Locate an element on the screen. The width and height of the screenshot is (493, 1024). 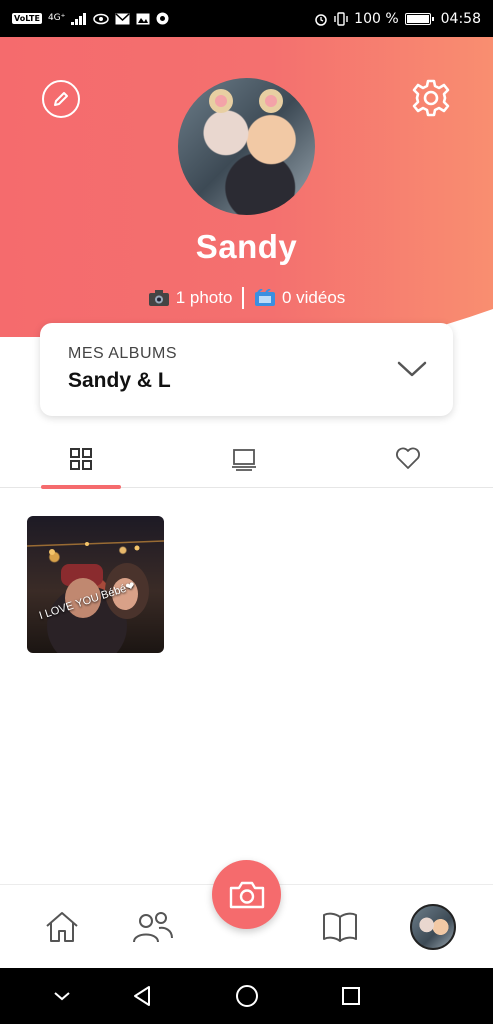
back-triangle-icon is located at coordinates (142, 996).